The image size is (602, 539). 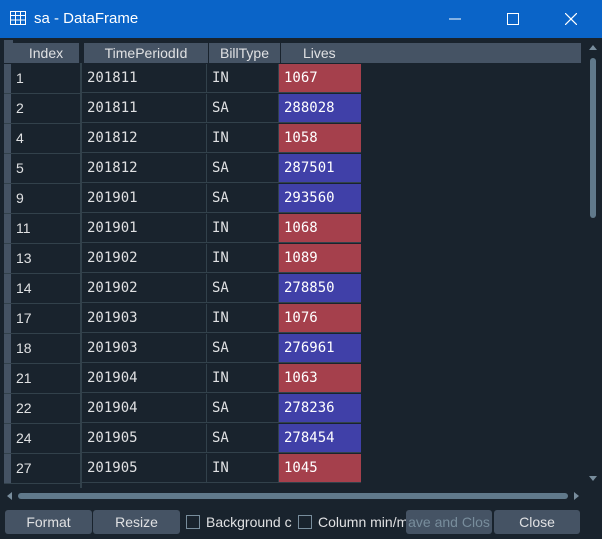 I want to click on cell-lives: 278850, so click(x=320, y=288).